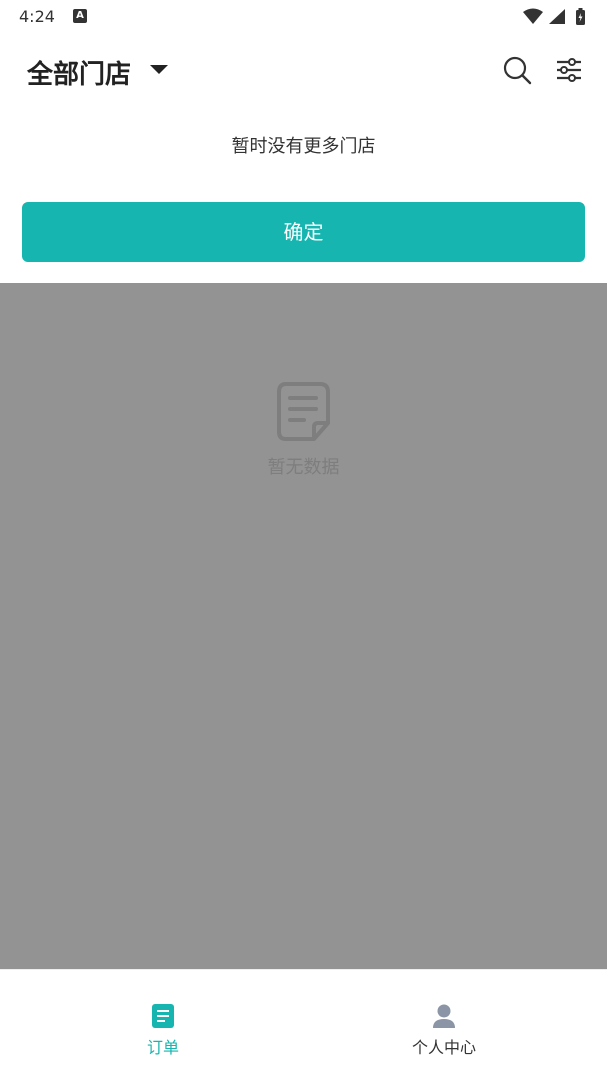  I want to click on bottom-nav: 订单 个人中心, so click(303, 1024).